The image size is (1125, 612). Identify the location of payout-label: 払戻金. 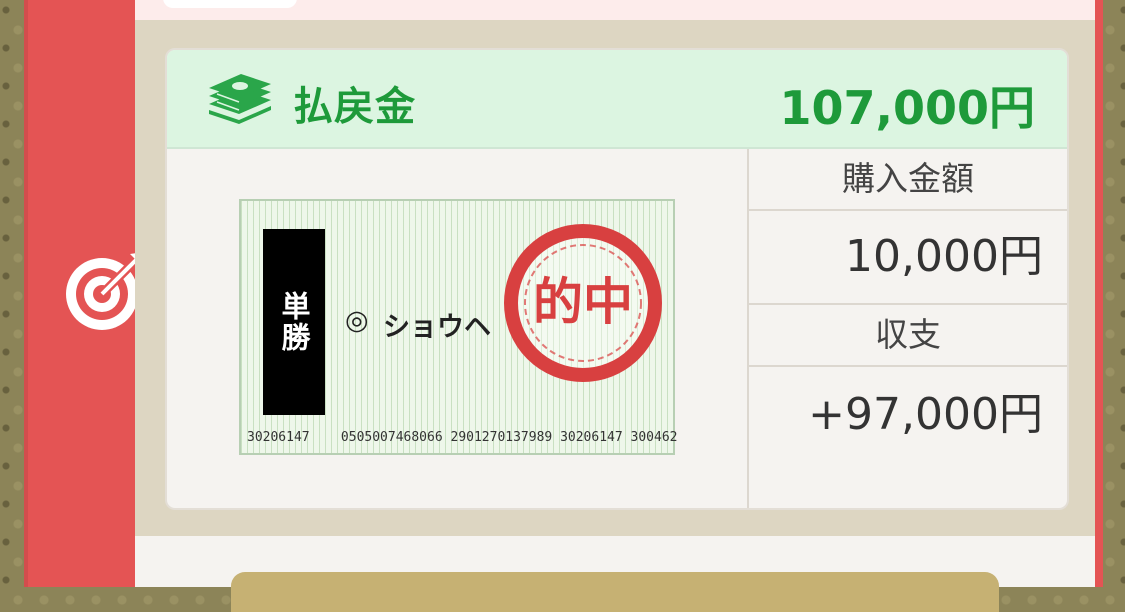
(354, 107).